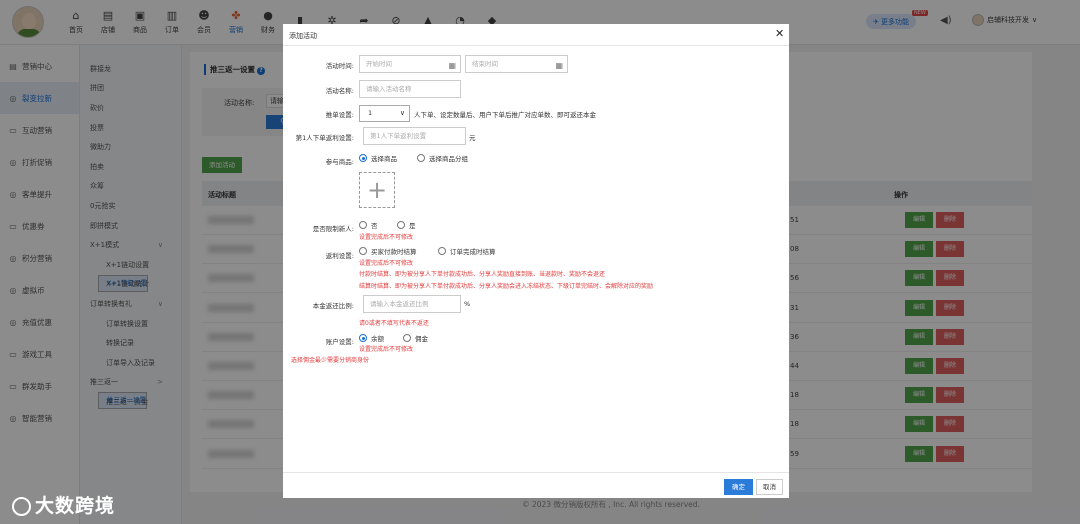  I want to click on settle-complete-radio: 订单完成时结算, so click(467, 251).